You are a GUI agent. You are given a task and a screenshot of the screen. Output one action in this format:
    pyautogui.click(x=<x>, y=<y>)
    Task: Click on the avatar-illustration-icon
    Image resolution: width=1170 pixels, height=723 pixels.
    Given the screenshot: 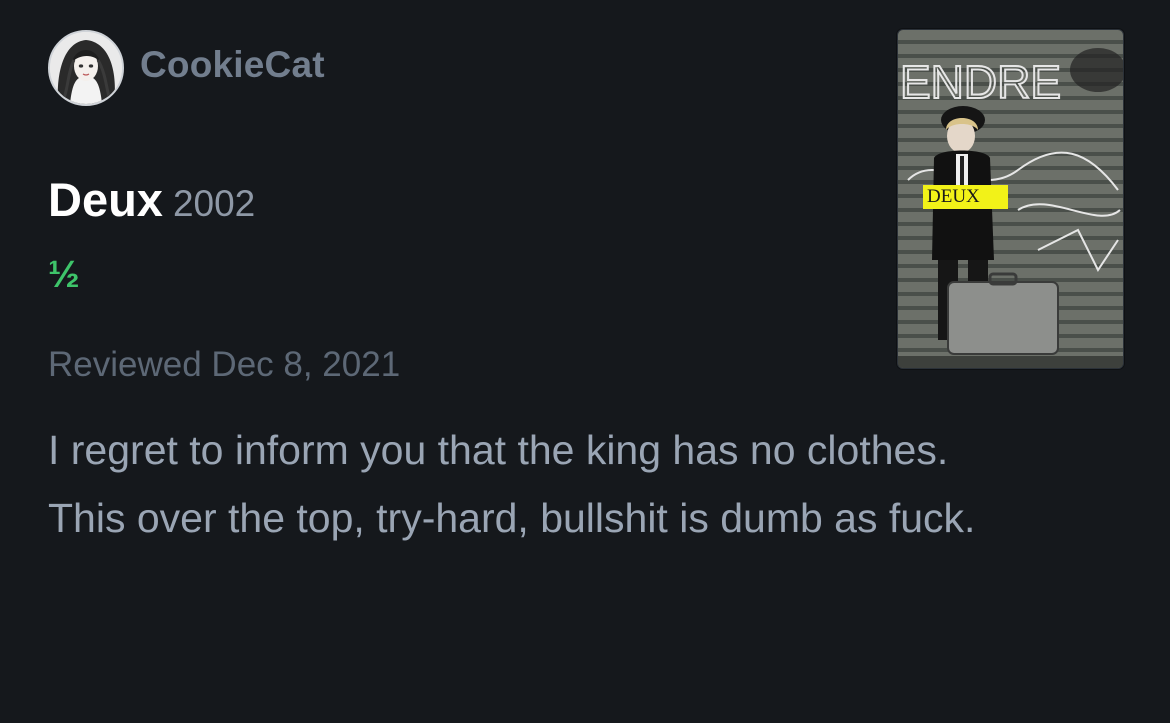 What is the action you would take?
    pyautogui.click(x=86, y=68)
    